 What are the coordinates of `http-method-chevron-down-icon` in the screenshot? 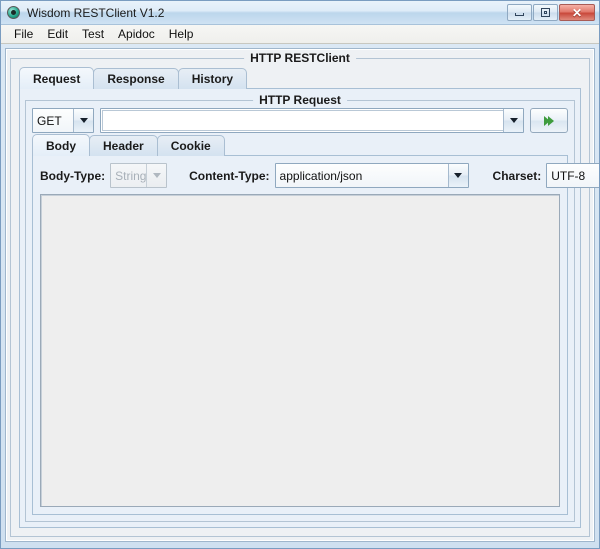 It's located at (83, 120).